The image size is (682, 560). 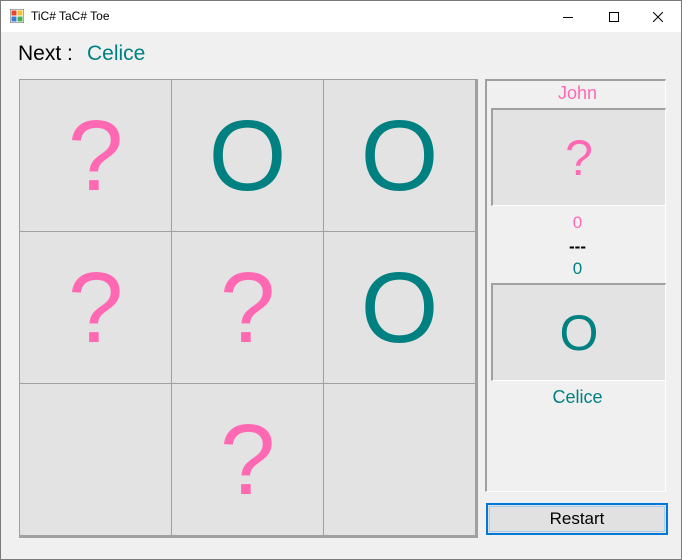 What do you see at coordinates (577, 397) in the screenshot?
I see `player2-name: Celice` at bounding box center [577, 397].